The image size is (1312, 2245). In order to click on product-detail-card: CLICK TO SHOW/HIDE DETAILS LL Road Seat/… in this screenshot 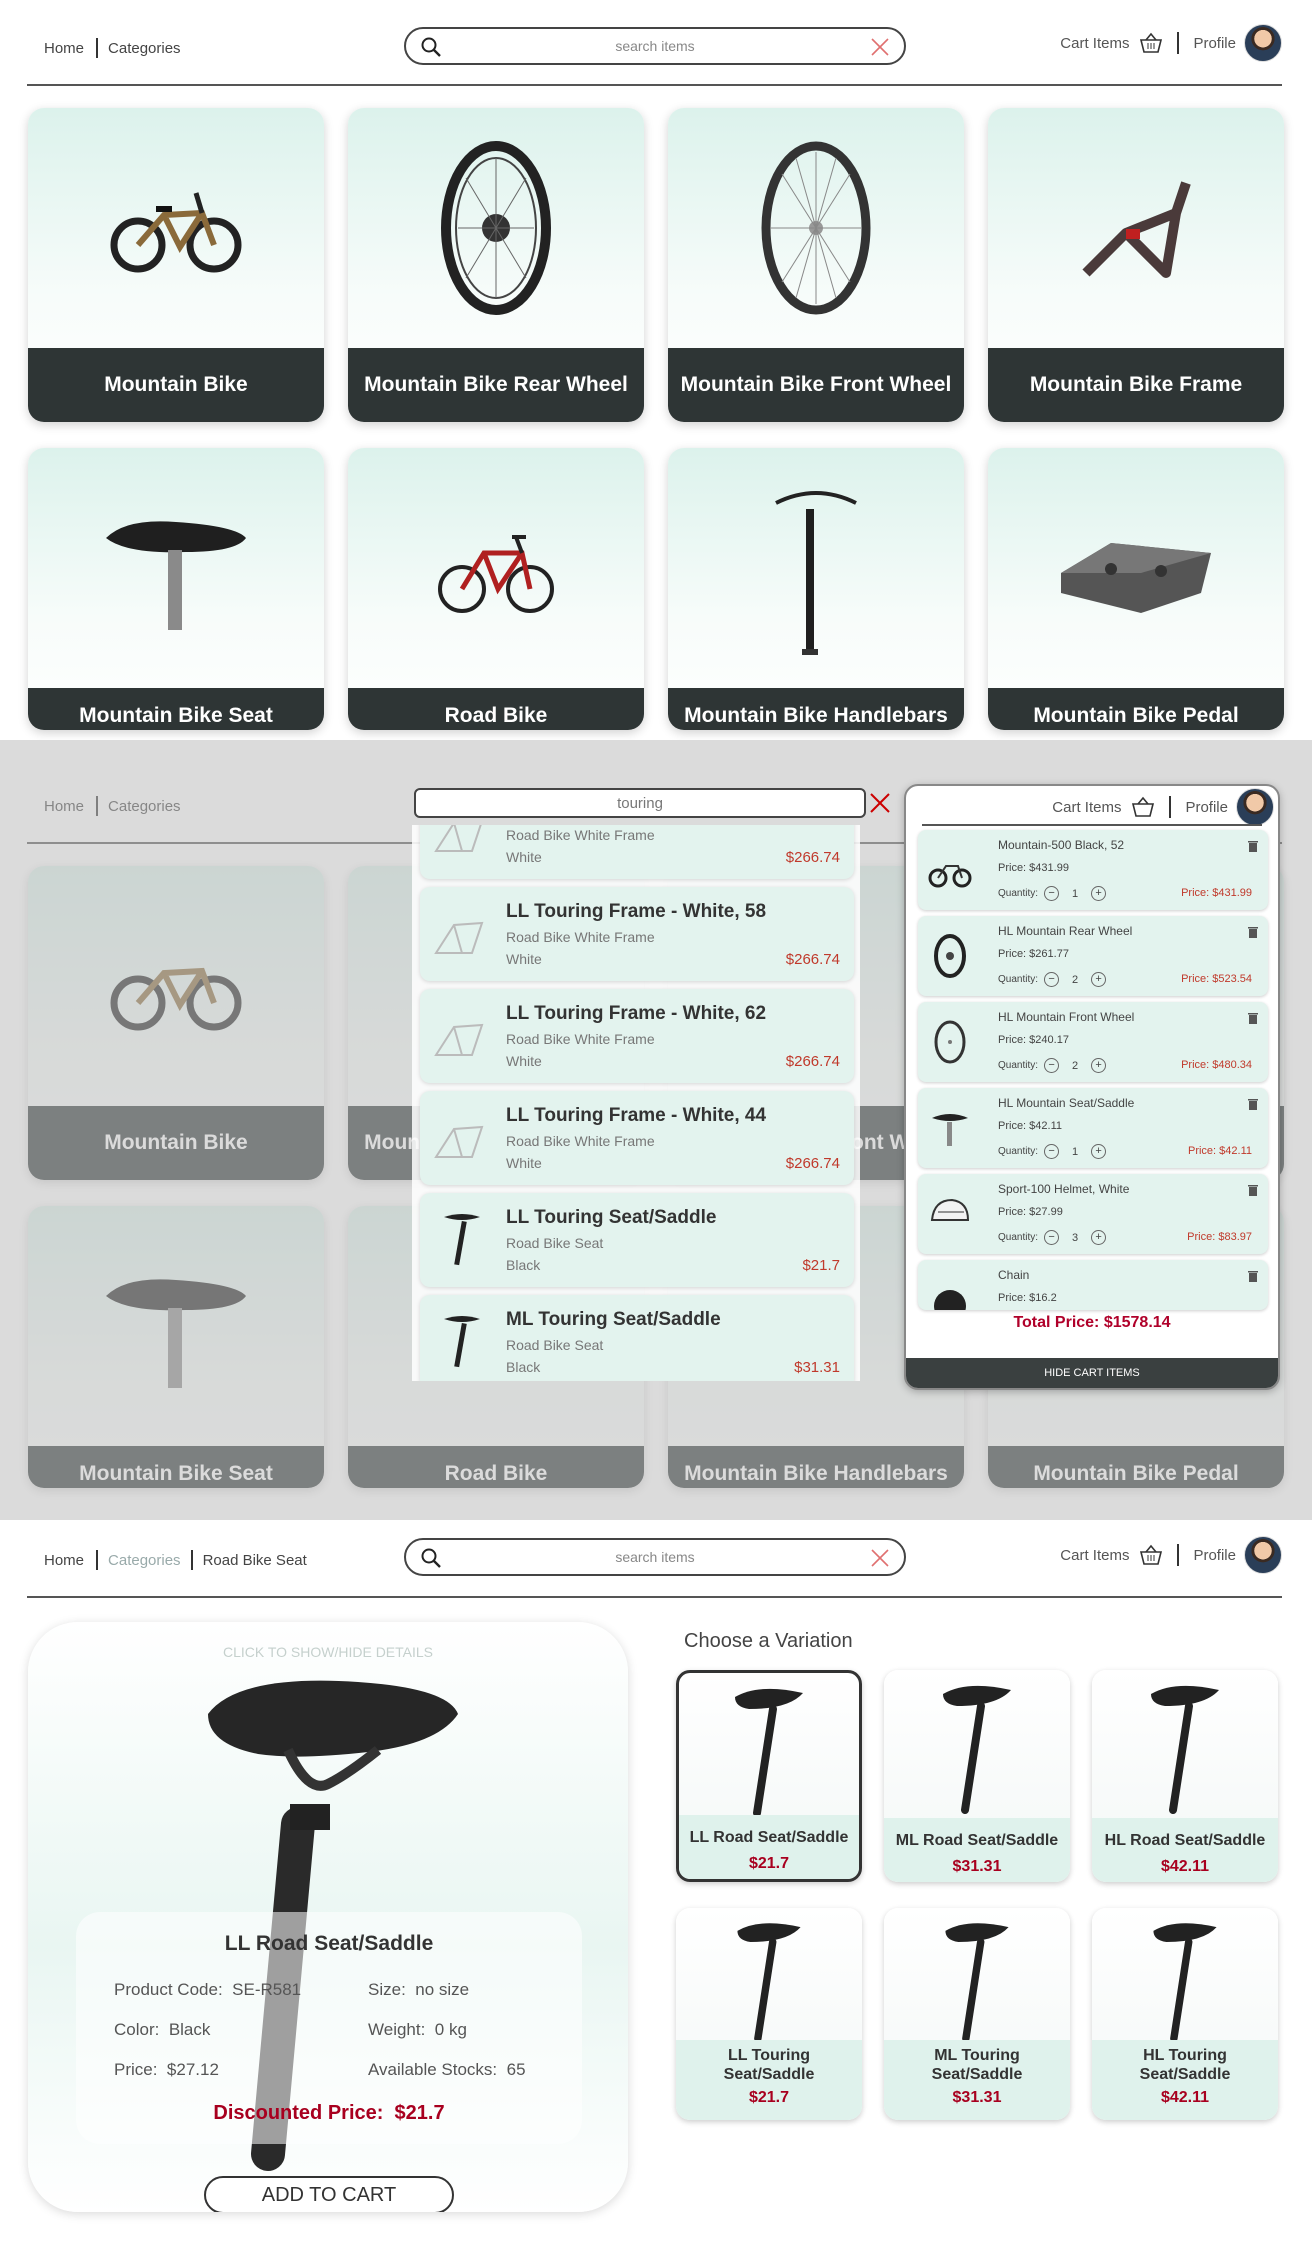, I will do `click(328, 1917)`.